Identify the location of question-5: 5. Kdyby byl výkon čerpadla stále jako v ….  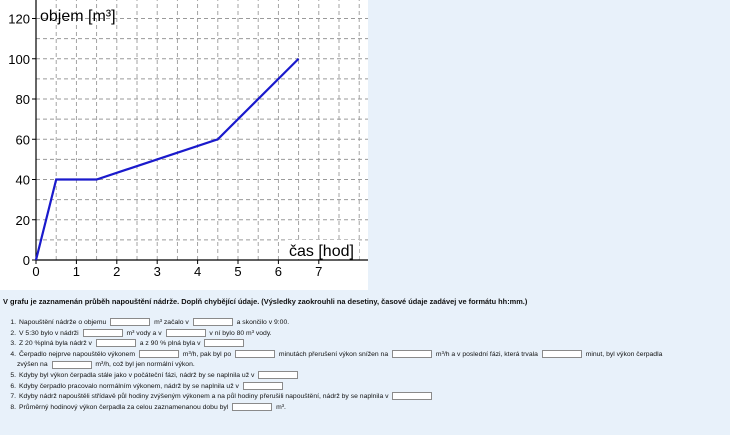
(365, 376).